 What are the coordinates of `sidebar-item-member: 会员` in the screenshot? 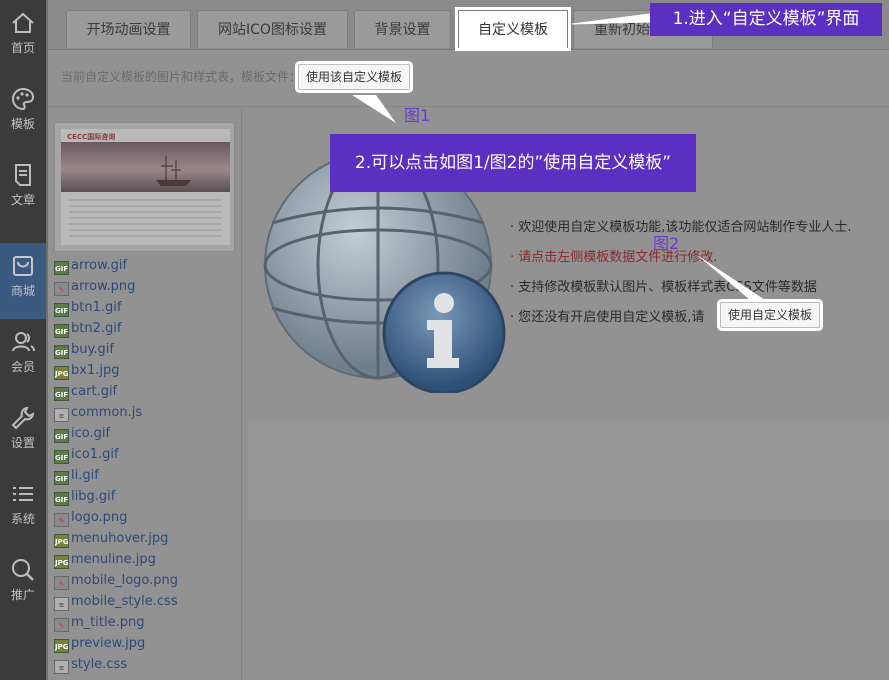 It's located at (23, 357).